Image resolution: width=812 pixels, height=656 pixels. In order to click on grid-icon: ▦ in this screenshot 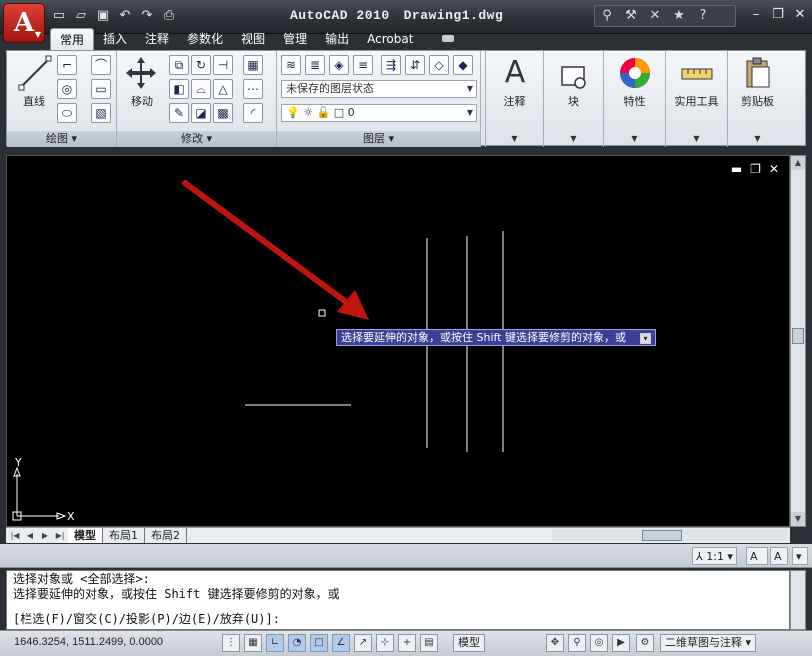, I will do `click(253, 643)`.